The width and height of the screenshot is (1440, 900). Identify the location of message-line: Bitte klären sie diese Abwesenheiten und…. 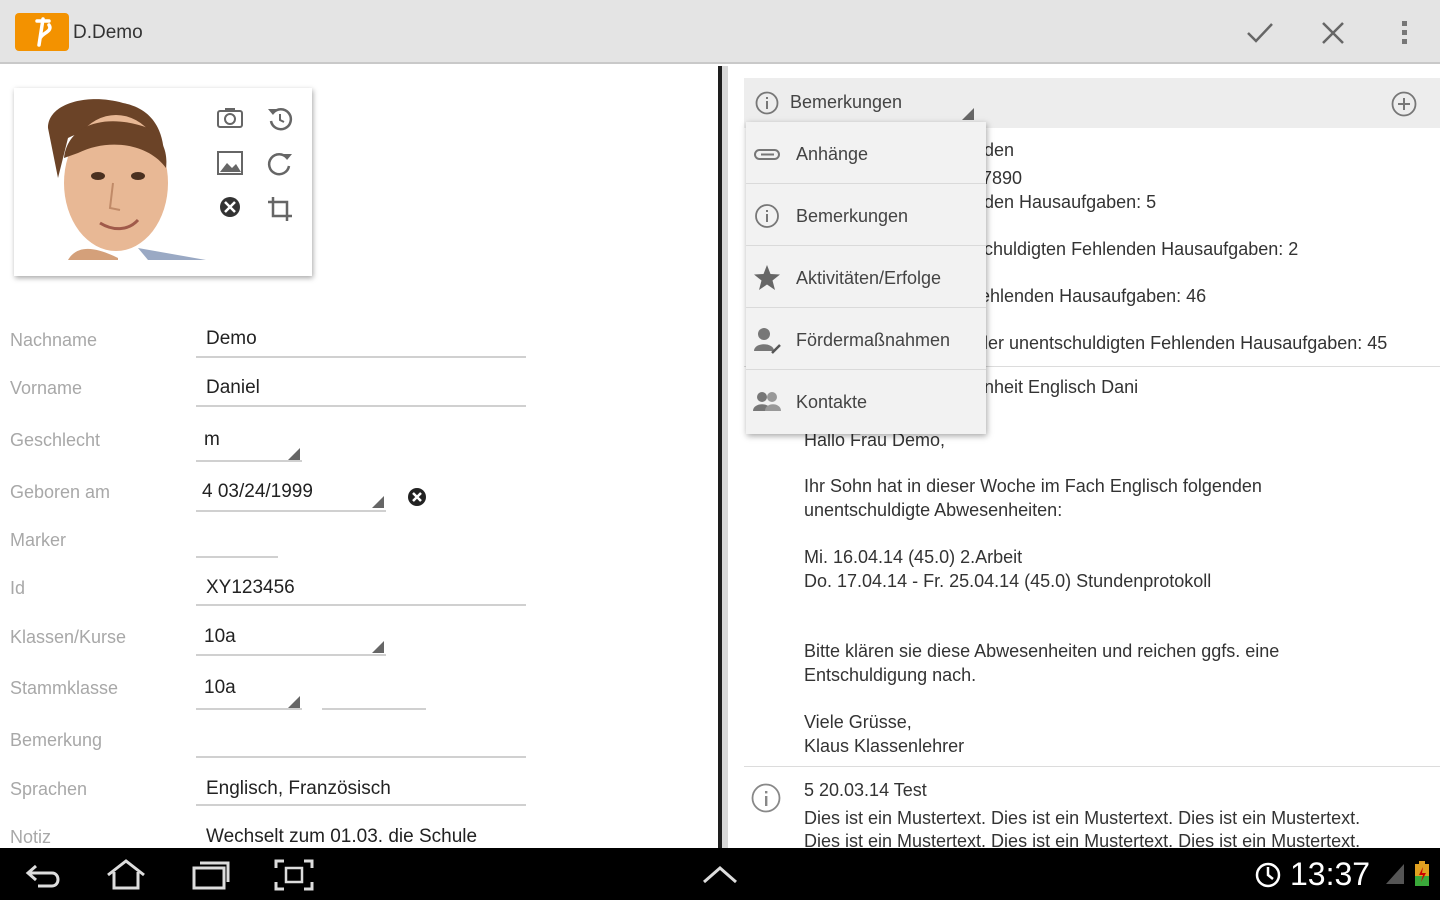
(1042, 651).